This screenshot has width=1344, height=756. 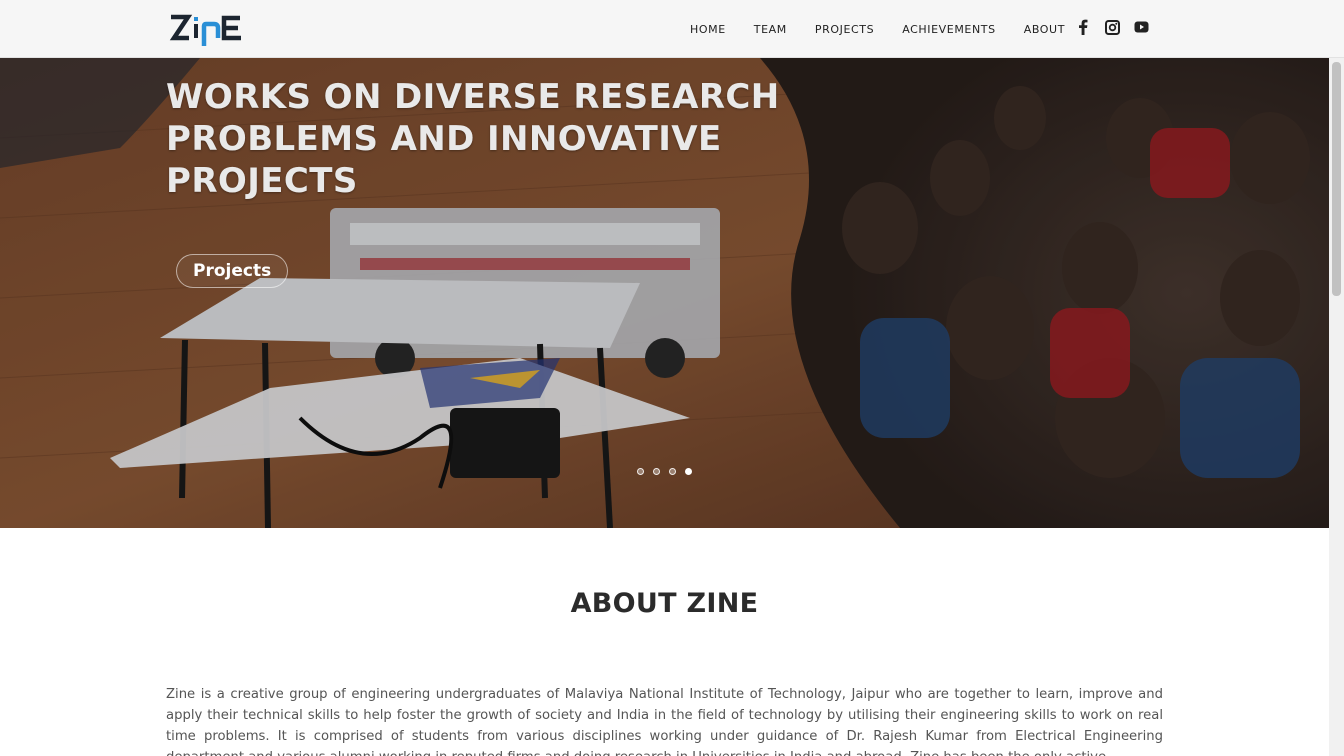 What do you see at coordinates (1336, 407) in the screenshot?
I see `page-scrollbar` at bounding box center [1336, 407].